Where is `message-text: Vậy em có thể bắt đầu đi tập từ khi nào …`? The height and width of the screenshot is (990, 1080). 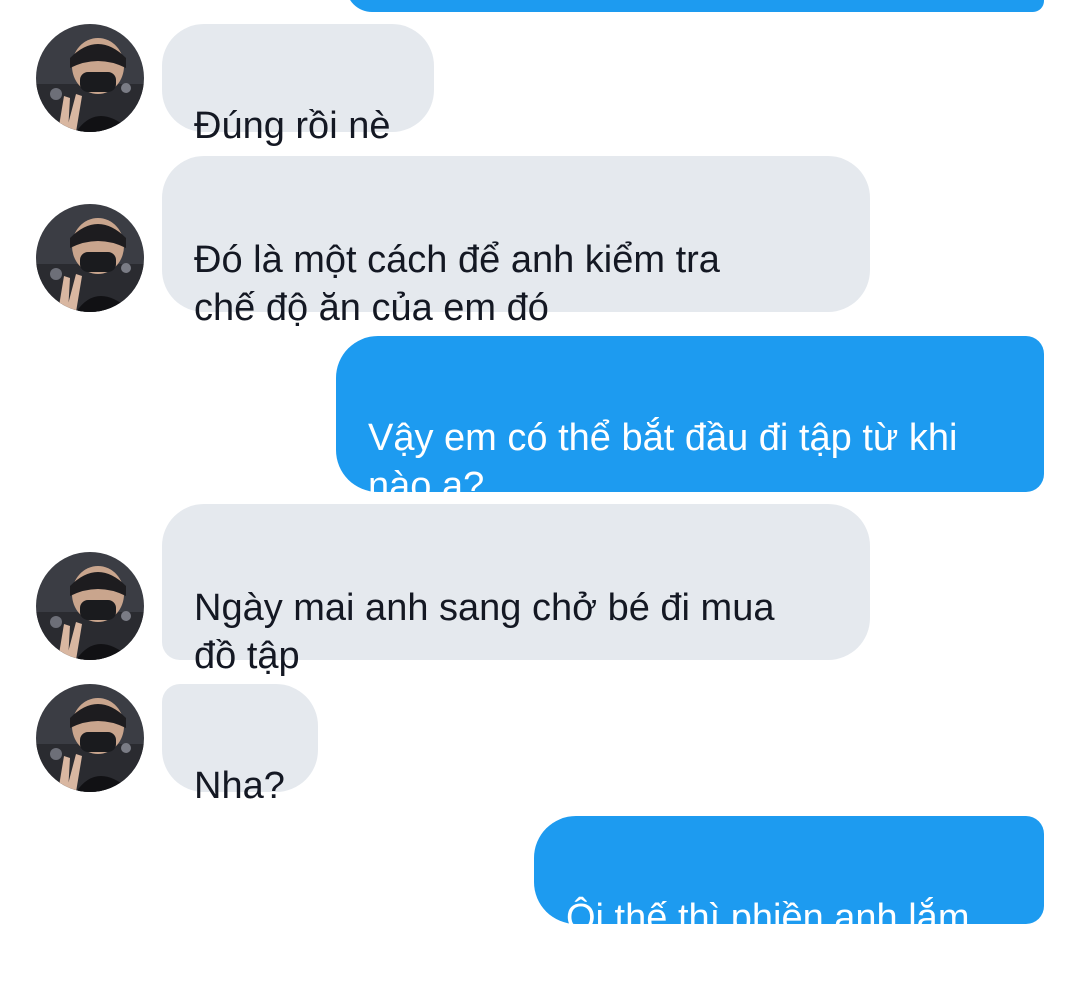 message-text: Vậy em có thể bắt đầu đi tập từ khi nào … is located at coordinates (663, 462).